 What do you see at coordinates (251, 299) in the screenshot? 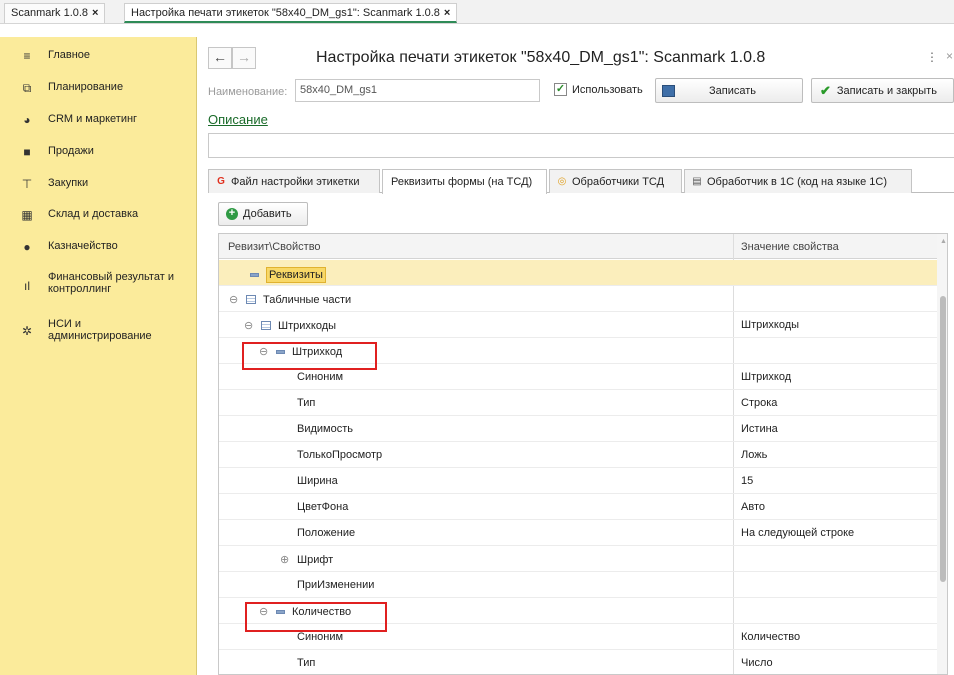
I see `table-icon` at bounding box center [251, 299].